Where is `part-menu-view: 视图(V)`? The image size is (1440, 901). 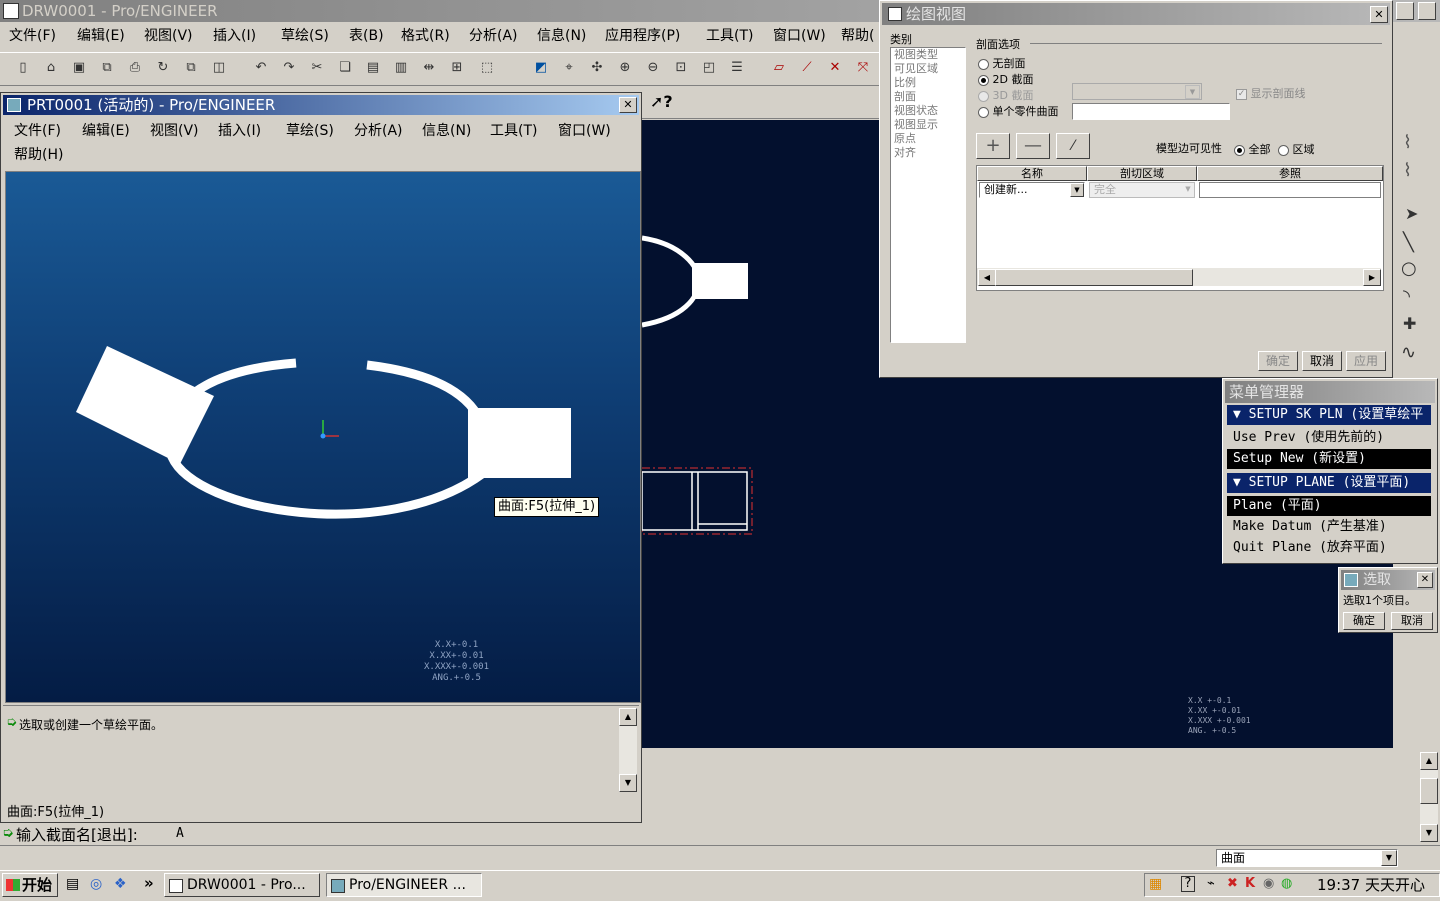 part-menu-view: 视图(V) is located at coordinates (174, 131).